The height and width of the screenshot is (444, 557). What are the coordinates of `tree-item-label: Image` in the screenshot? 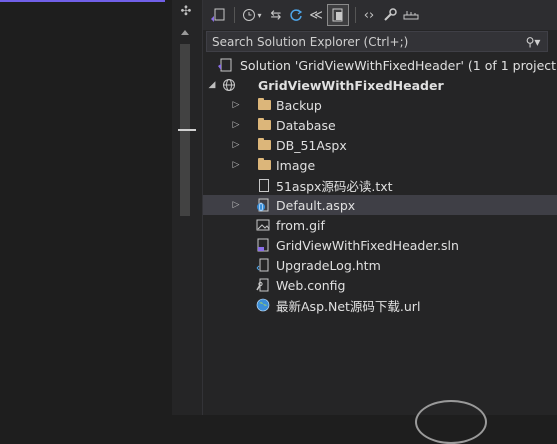 It's located at (296, 165).